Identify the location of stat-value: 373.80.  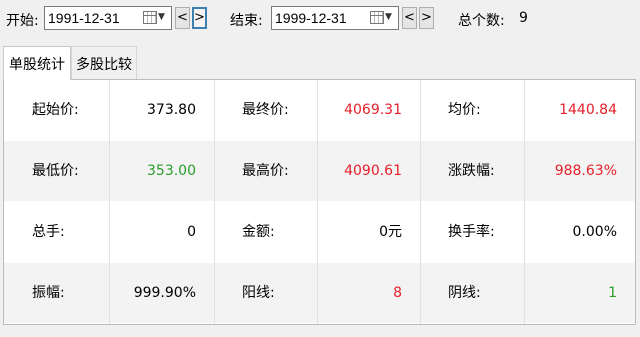
(171, 110).